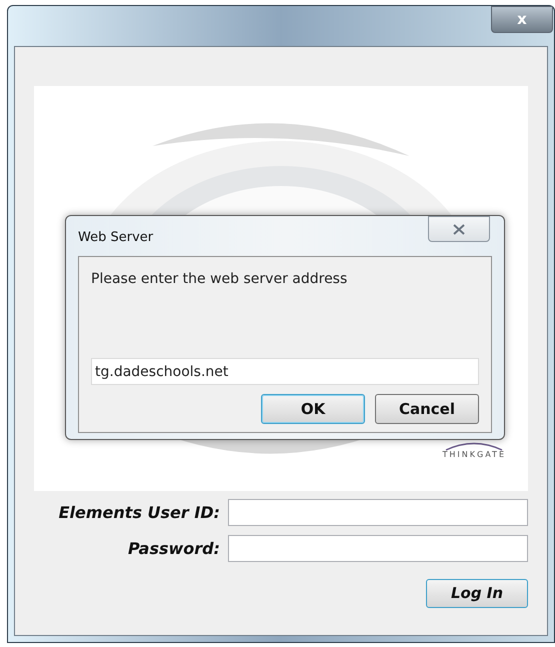  I want to click on logo-text: THINKGATE, so click(474, 455).